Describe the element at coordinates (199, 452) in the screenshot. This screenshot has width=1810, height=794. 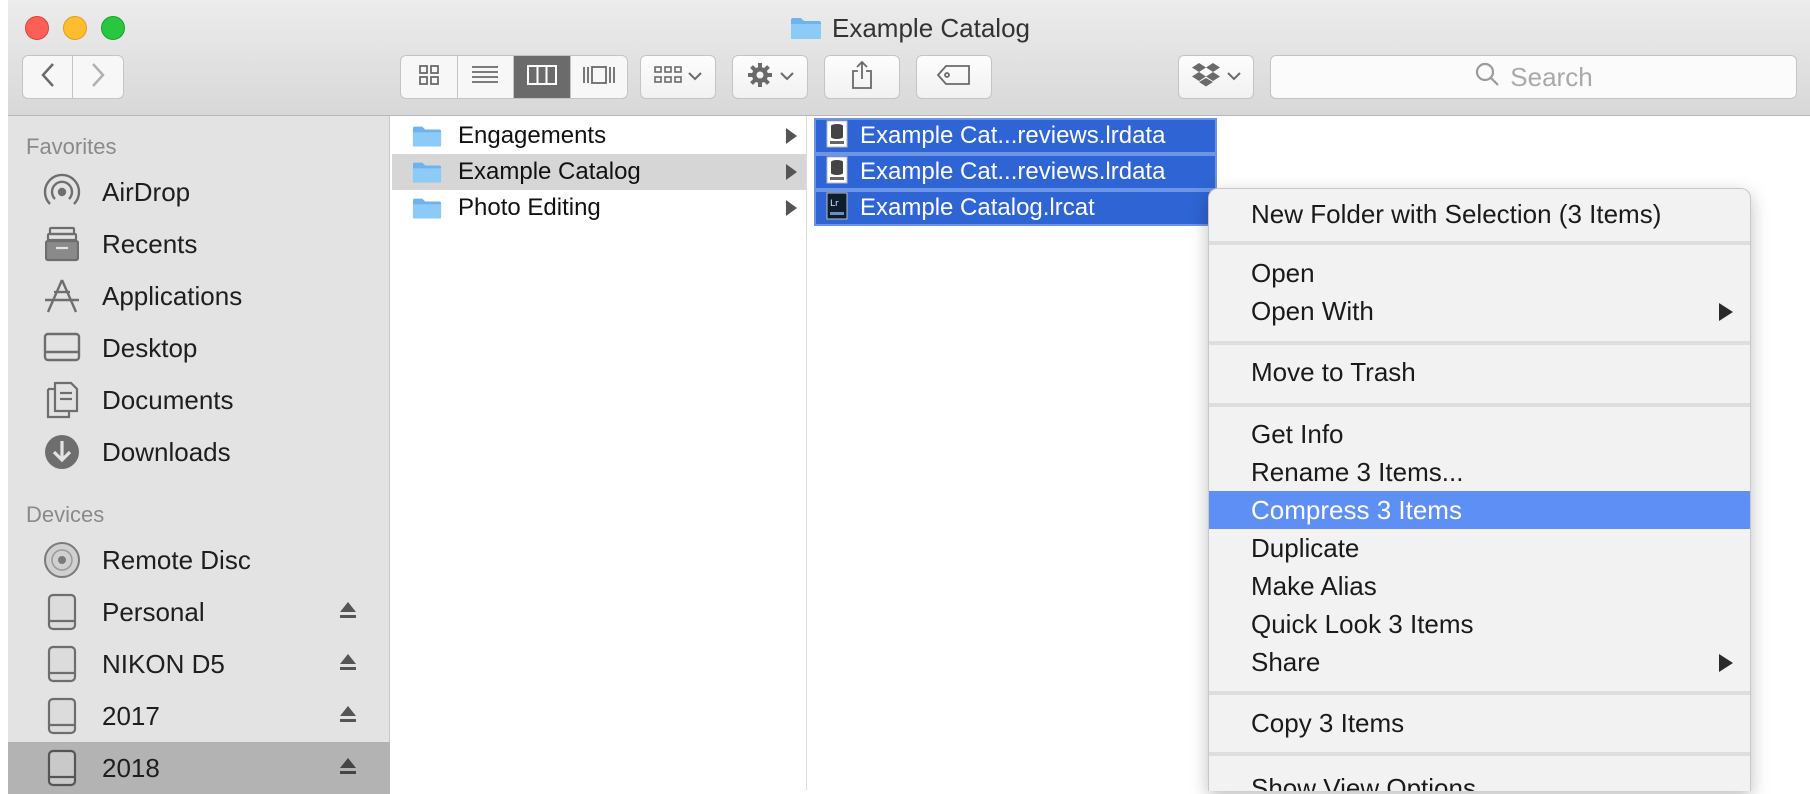
I see `sidebar-item-downloads: Downloads` at that location.